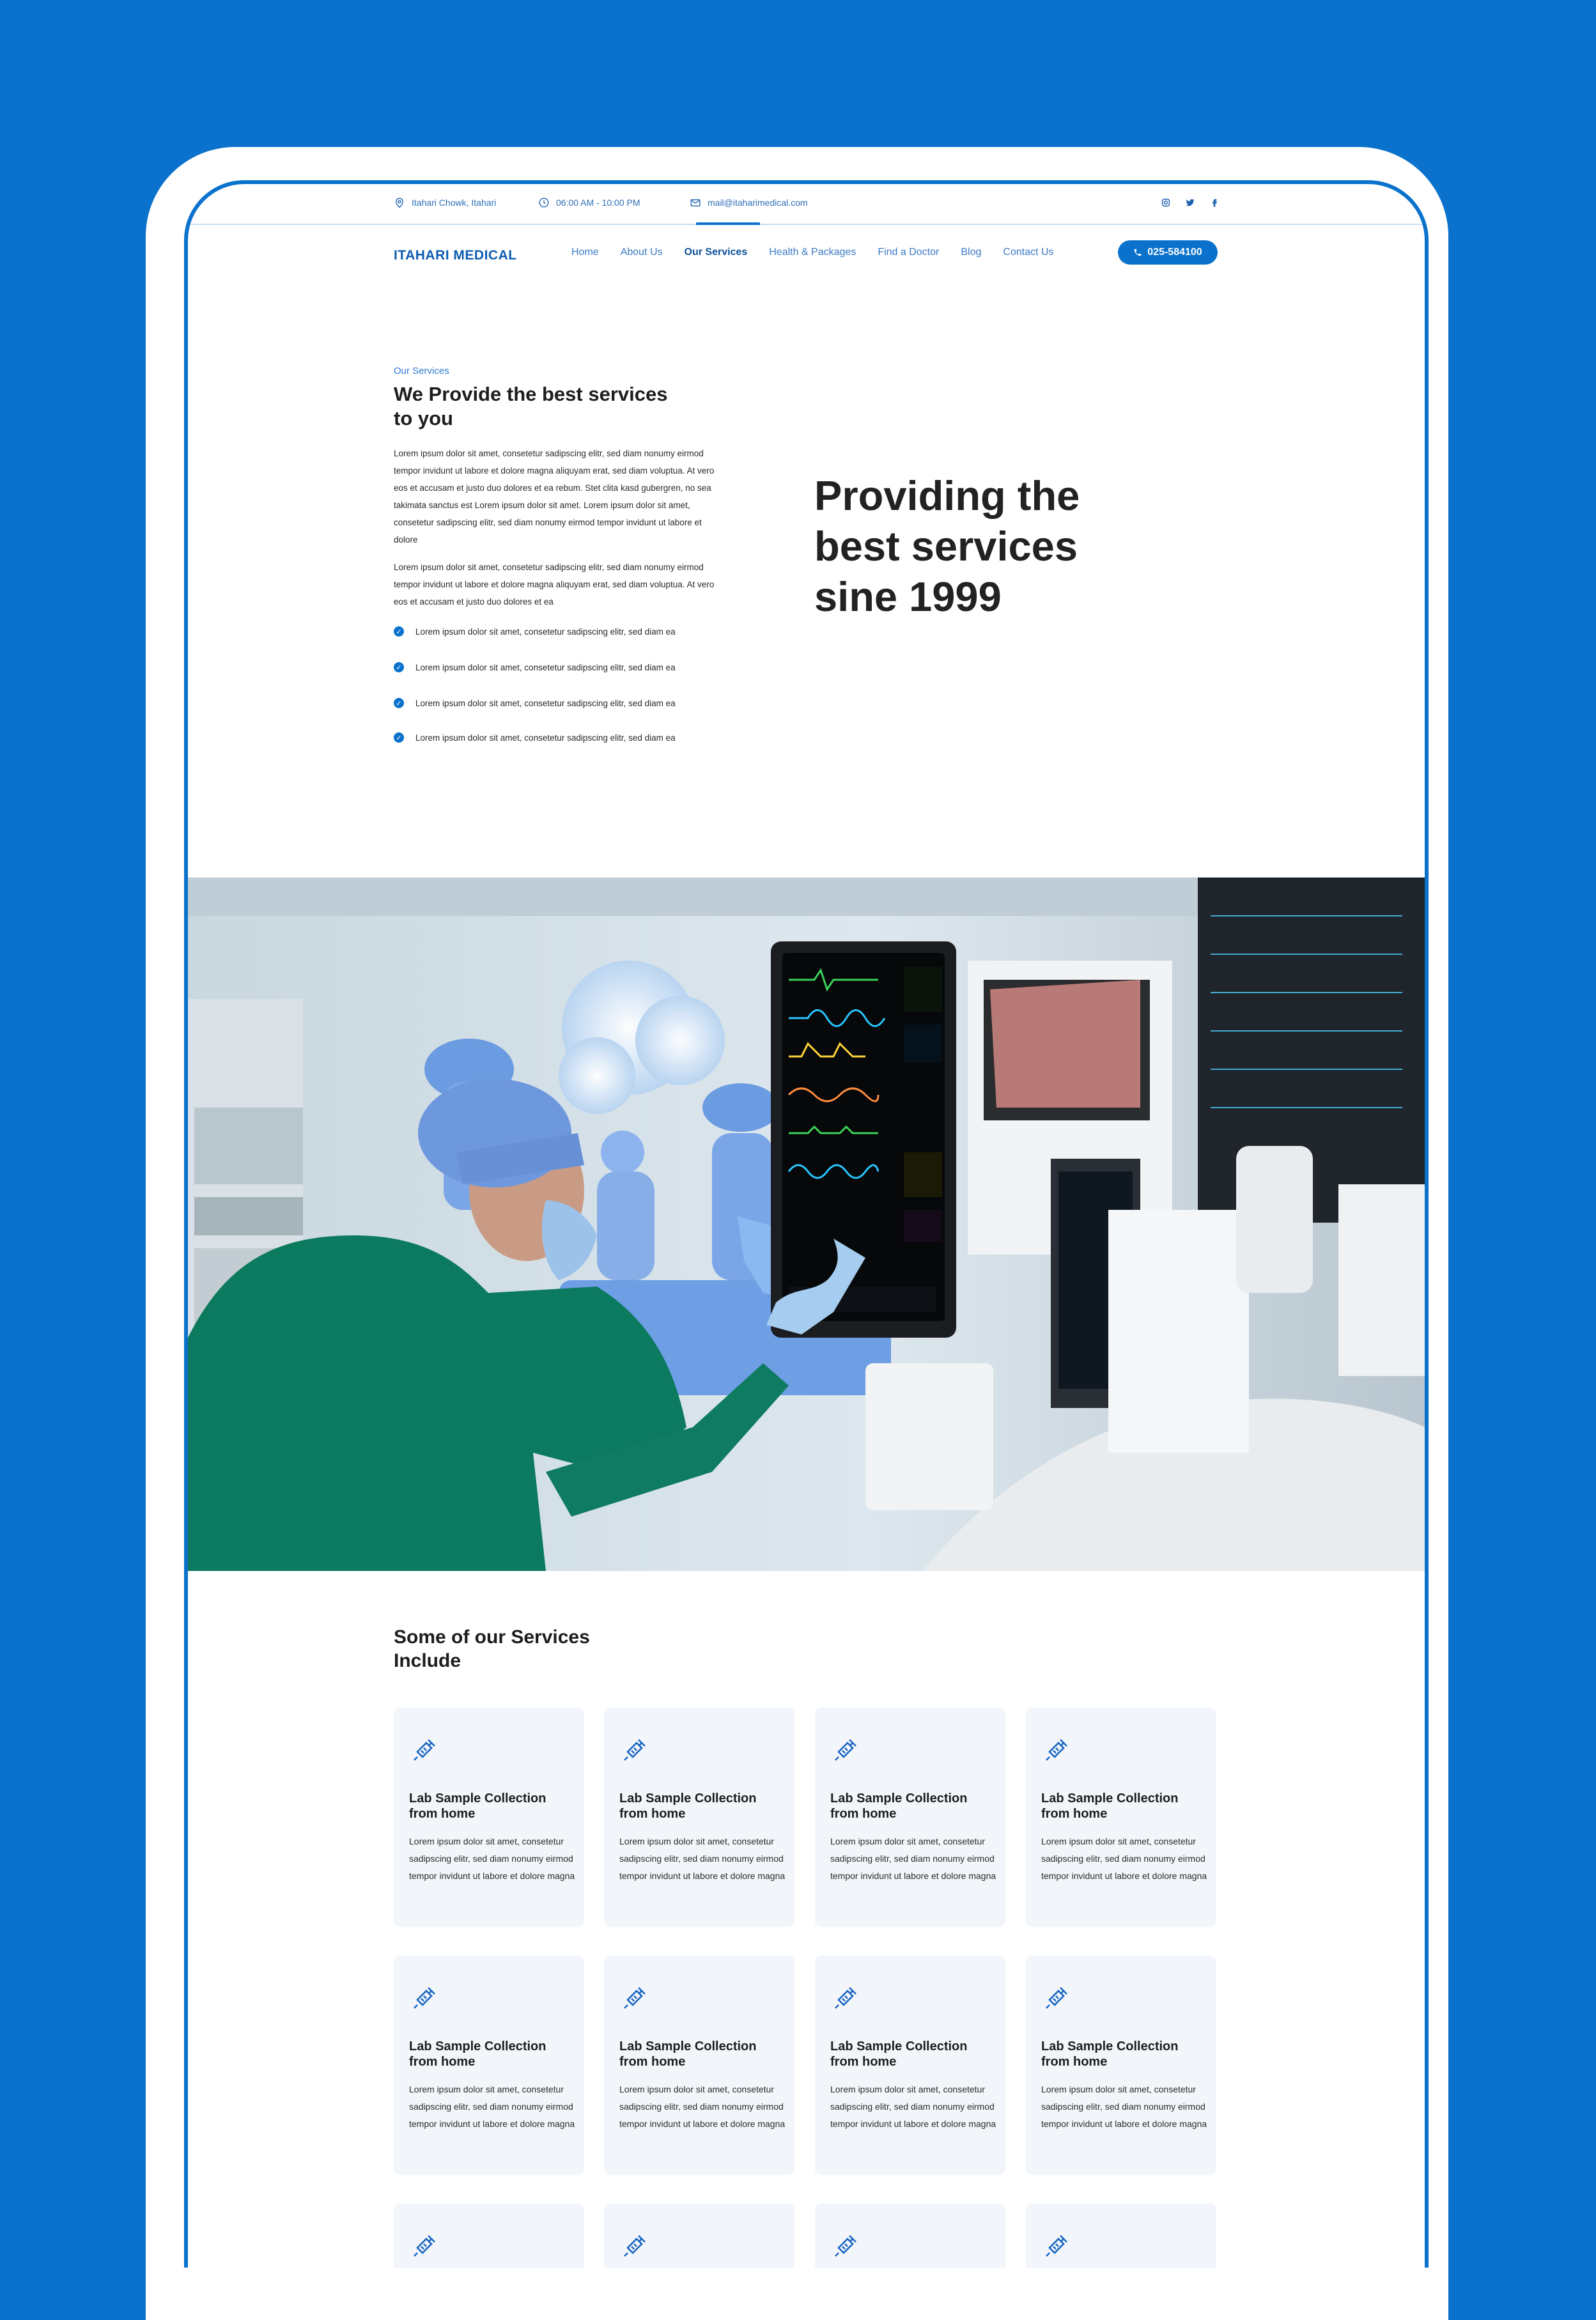  I want to click on nav-item-about: About Us, so click(642, 253).